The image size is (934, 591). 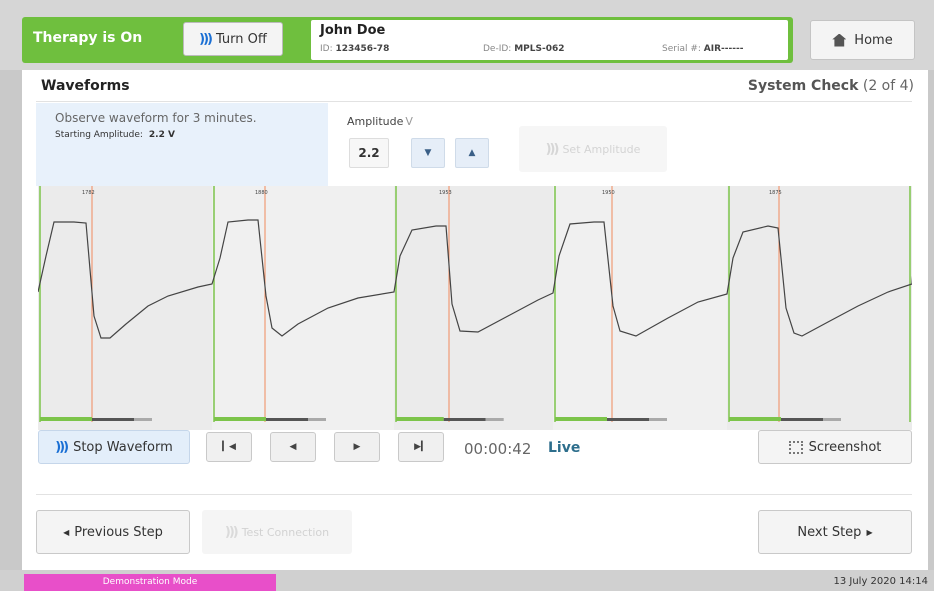 What do you see at coordinates (241, 39) in the screenshot?
I see `turn-off-label: Turn Off` at bounding box center [241, 39].